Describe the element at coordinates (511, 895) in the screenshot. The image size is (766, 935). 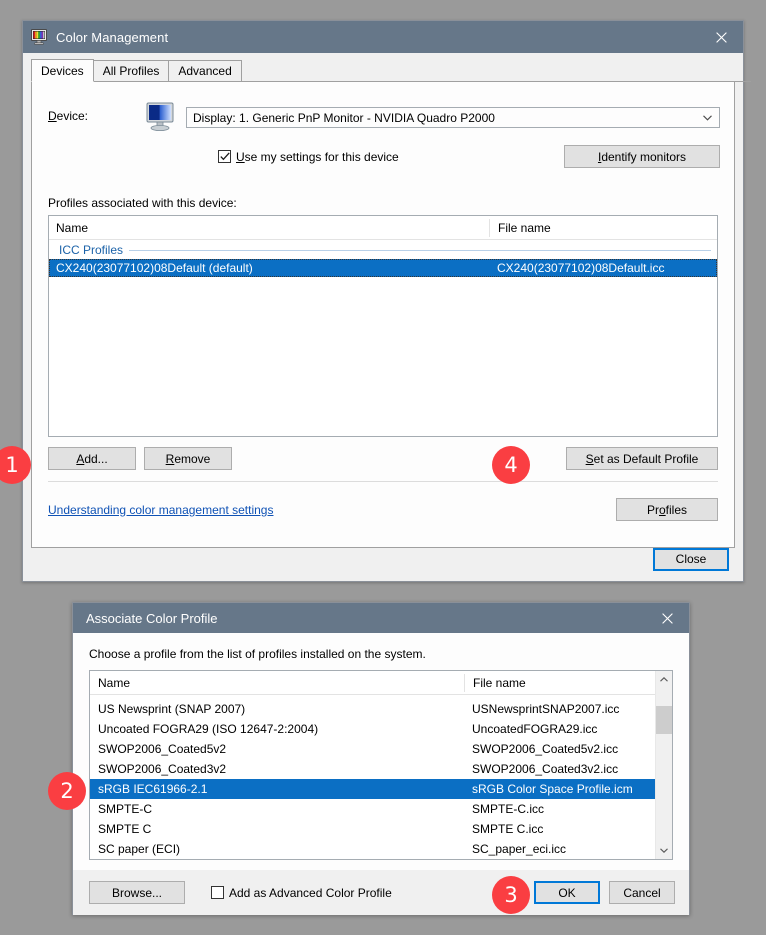
I see `step-badge-3: 3` at that location.